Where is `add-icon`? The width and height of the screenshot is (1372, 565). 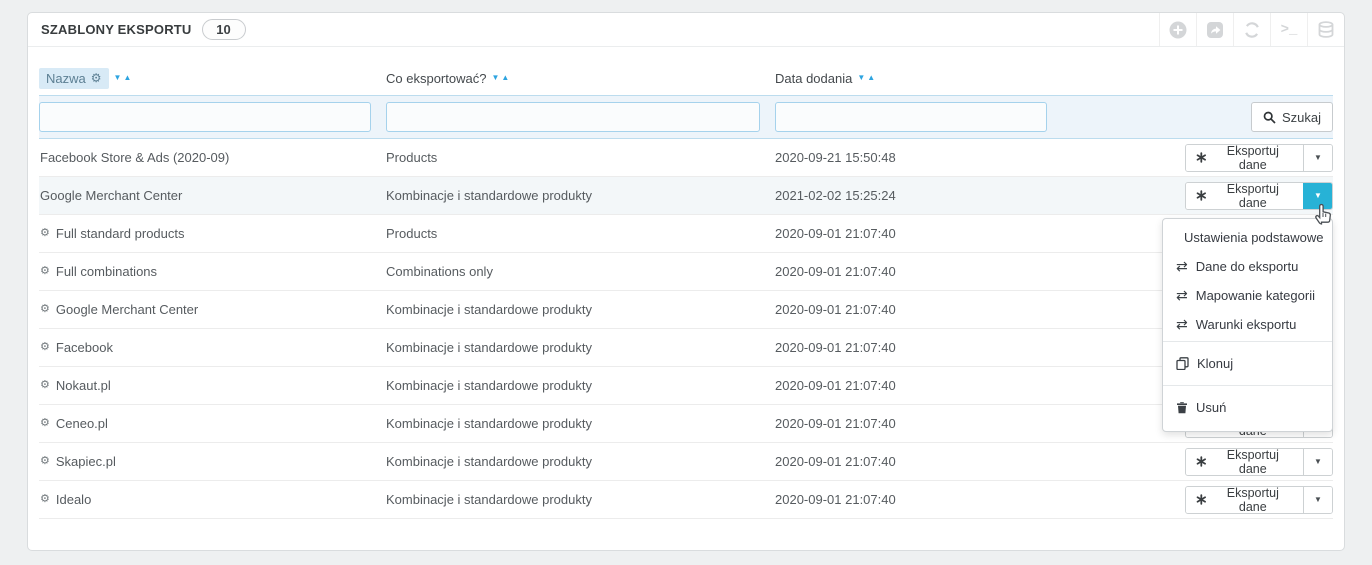
add-icon is located at coordinates (1177, 29).